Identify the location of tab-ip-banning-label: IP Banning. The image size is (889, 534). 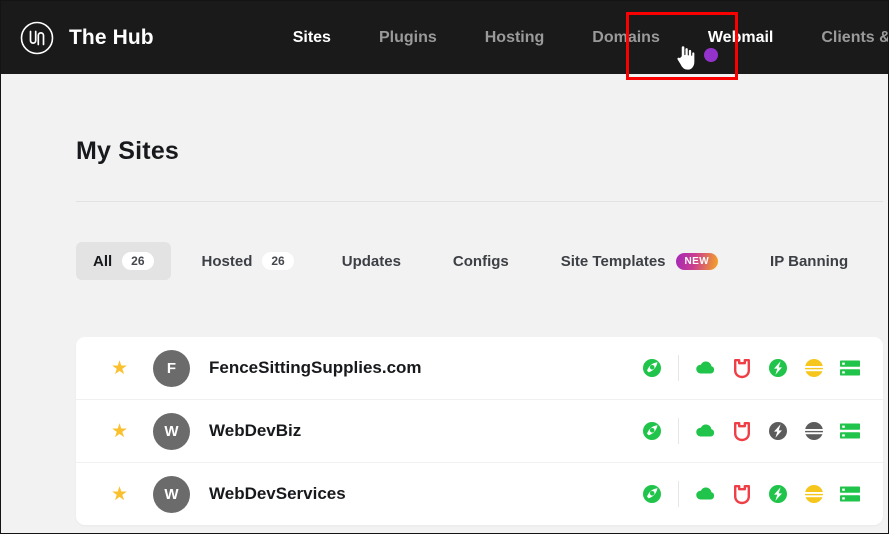
(809, 261).